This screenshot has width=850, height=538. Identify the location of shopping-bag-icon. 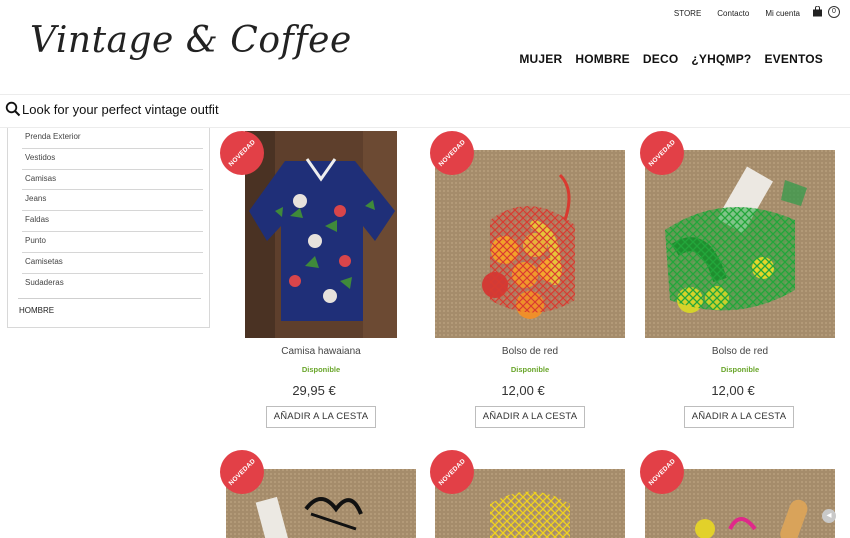
(817, 11).